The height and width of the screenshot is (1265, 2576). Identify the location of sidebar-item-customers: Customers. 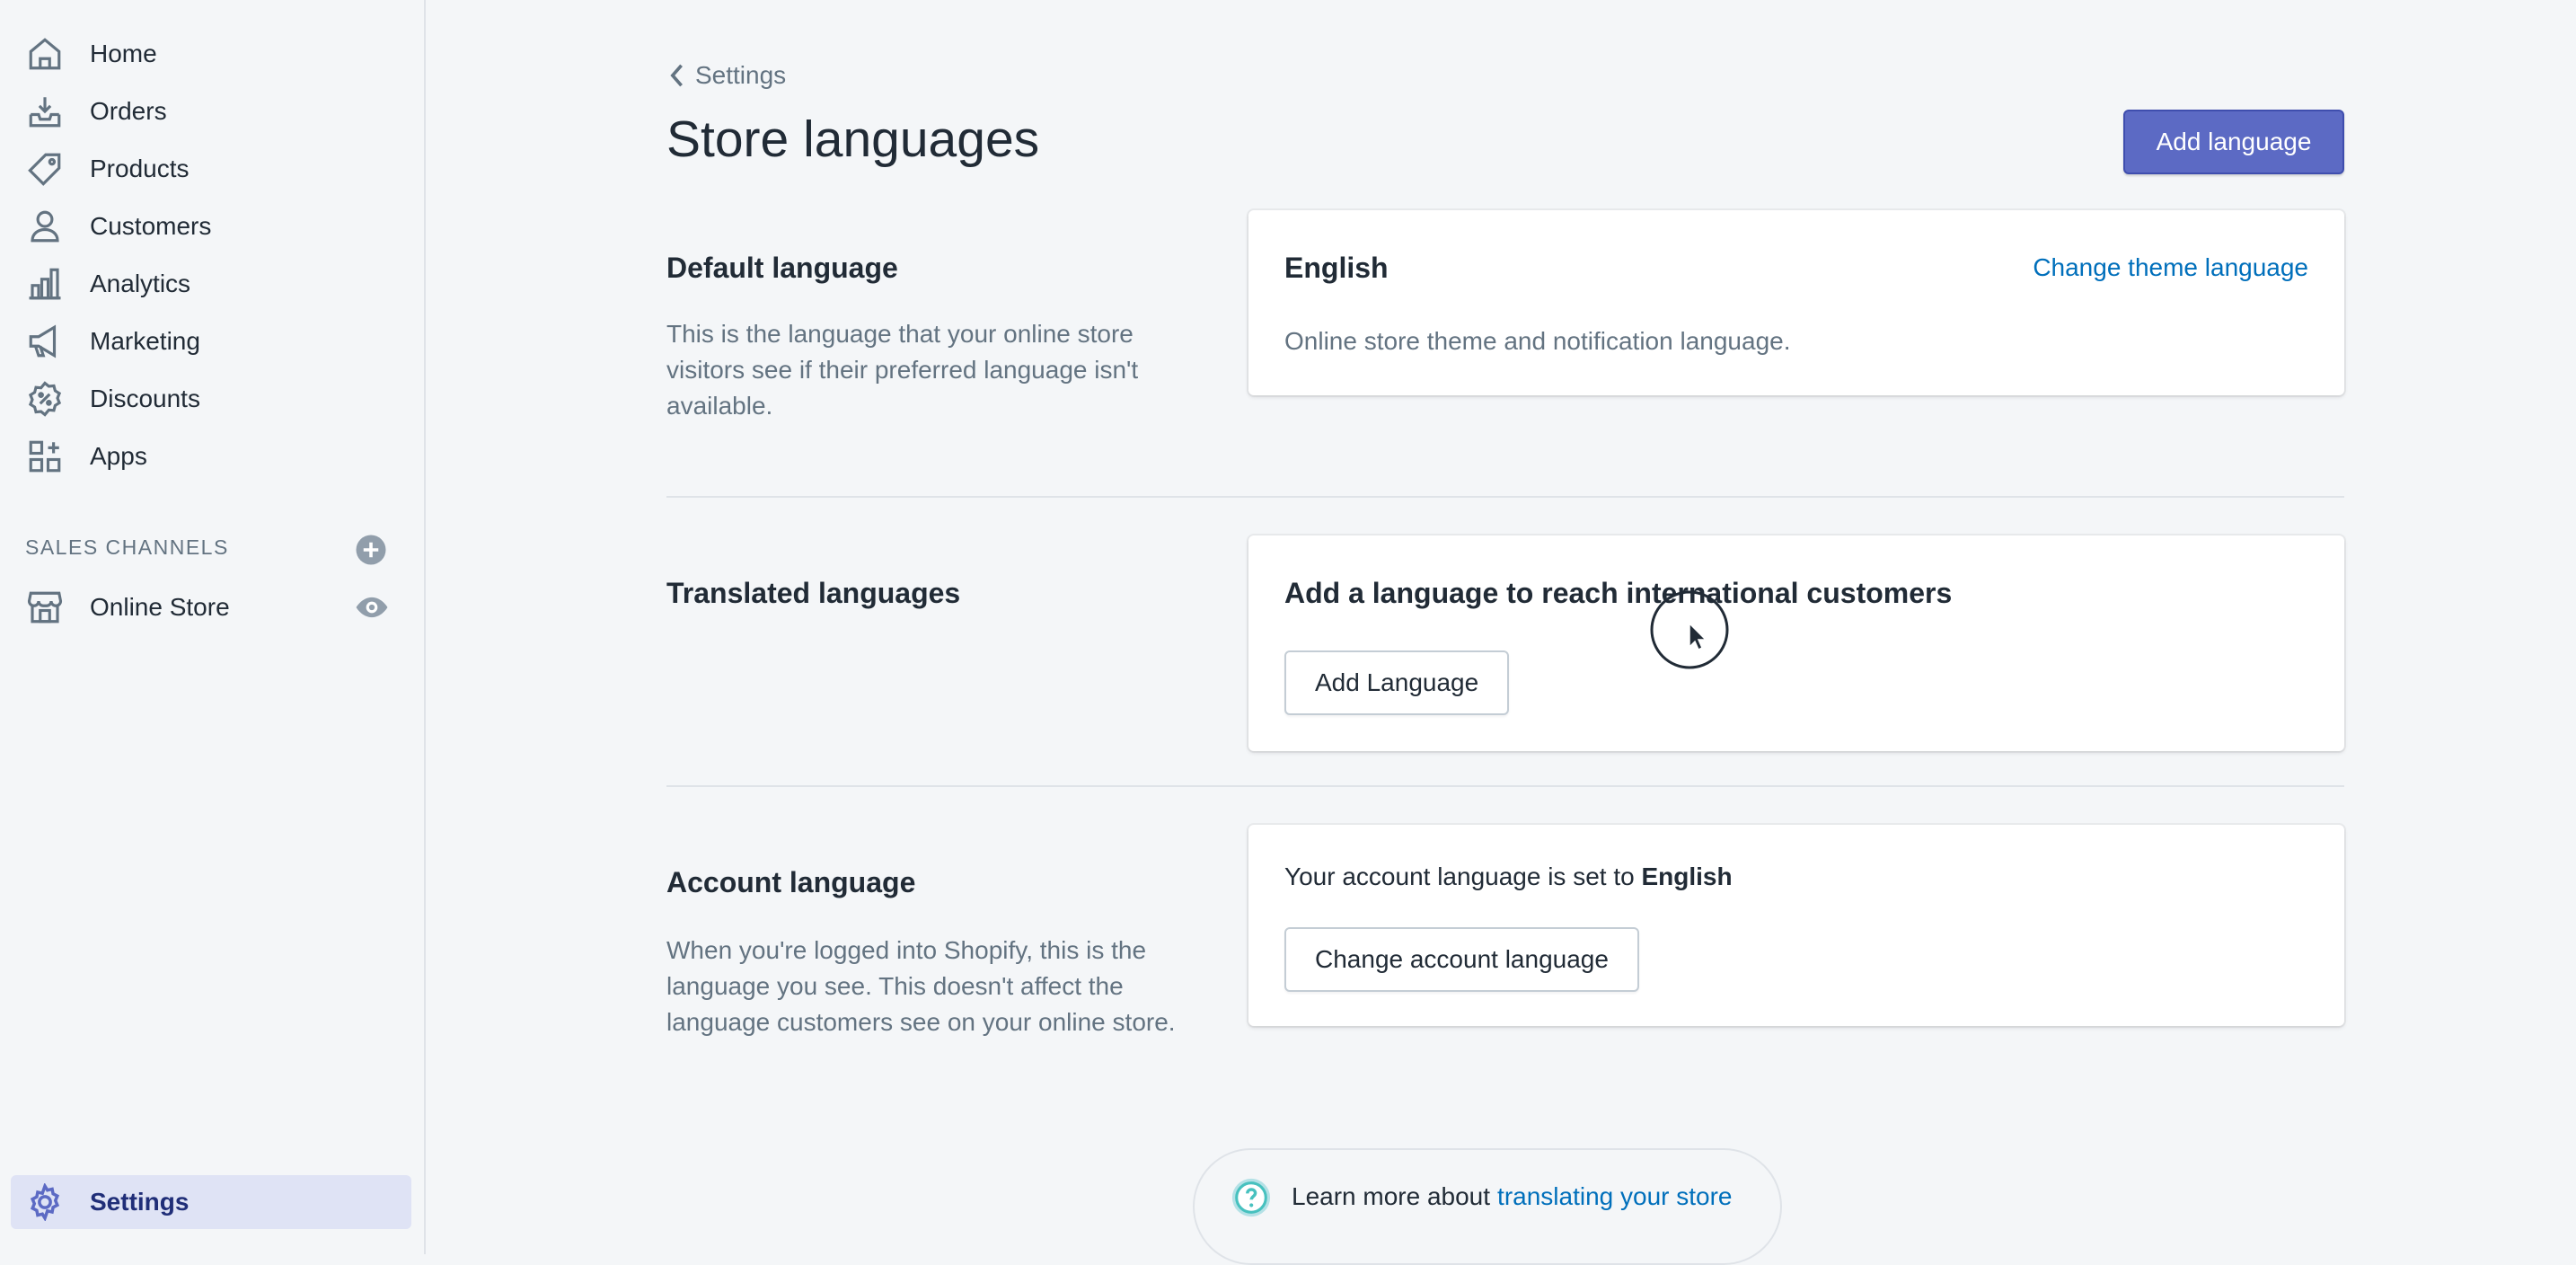
(211, 226).